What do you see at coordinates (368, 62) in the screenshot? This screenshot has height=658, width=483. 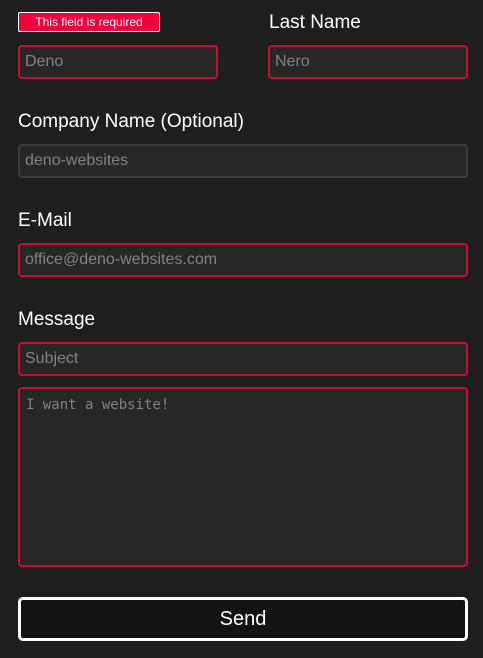 I see `last-name-input` at bounding box center [368, 62].